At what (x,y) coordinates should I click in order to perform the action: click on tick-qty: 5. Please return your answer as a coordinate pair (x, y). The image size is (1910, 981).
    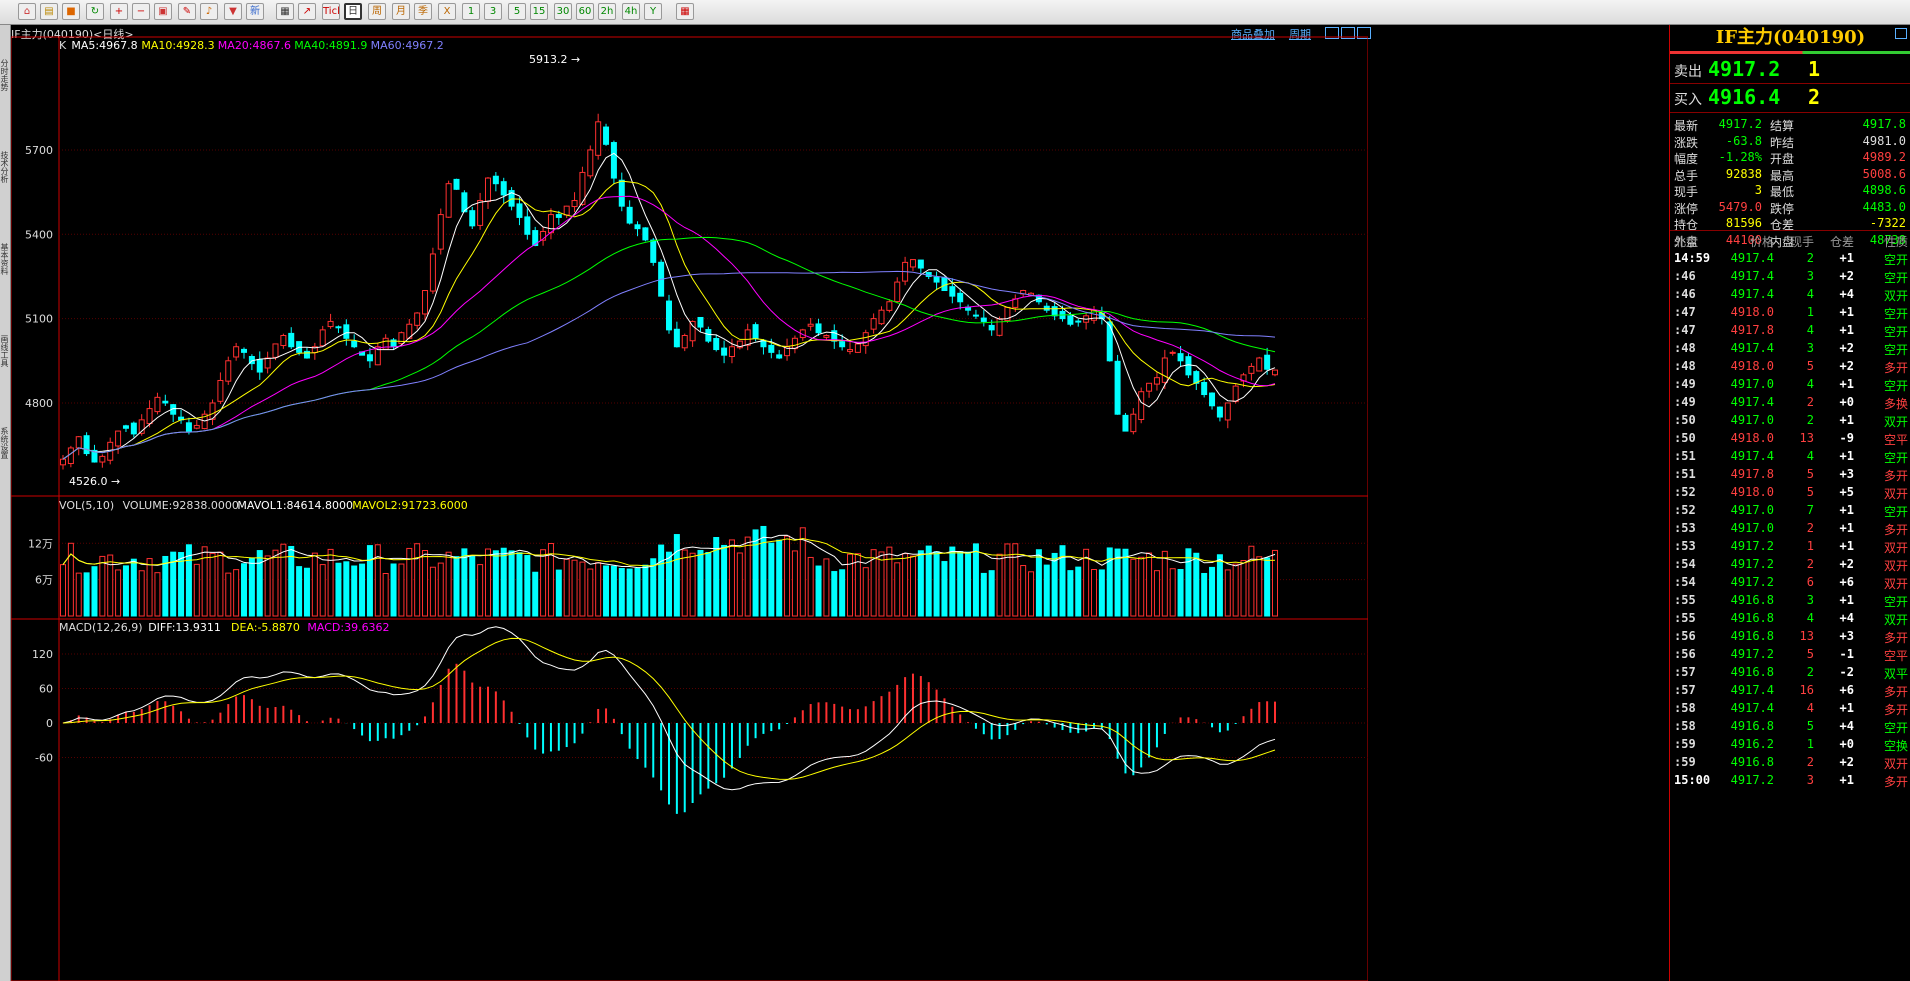
    Looking at the image, I should click on (1810, 654).